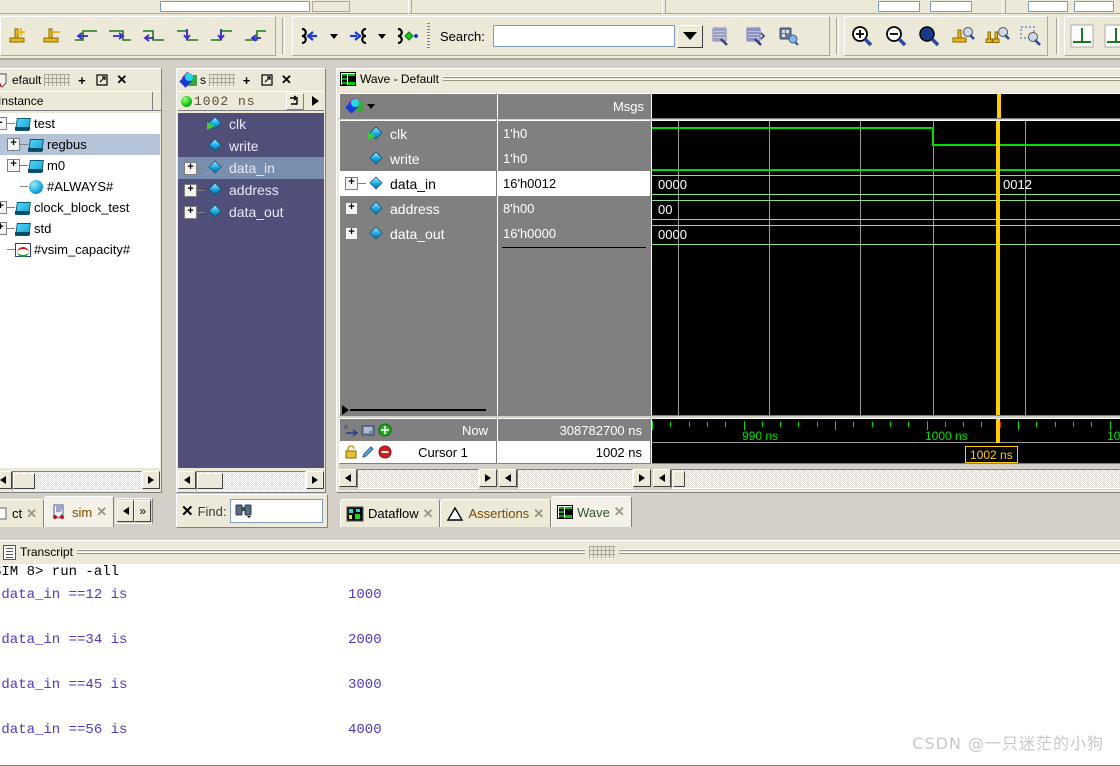 The width and height of the screenshot is (1120, 766). I want to click on wave-canvas-hscrollbar, so click(886, 479).